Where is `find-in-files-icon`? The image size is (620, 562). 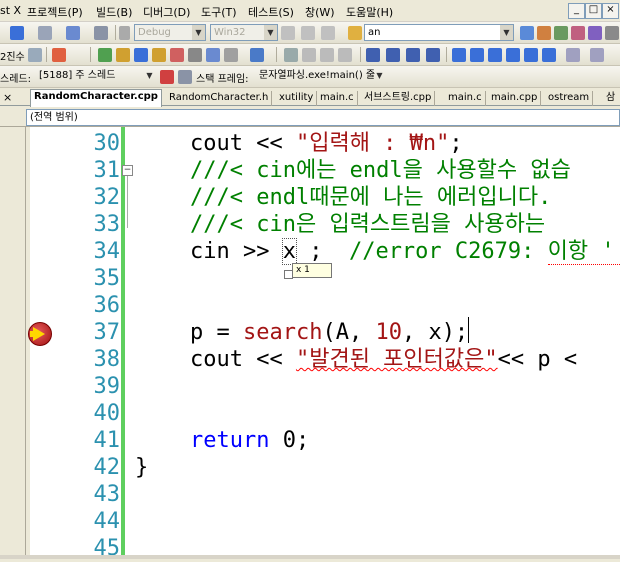
find-in-files-icon is located at coordinates (527, 33).